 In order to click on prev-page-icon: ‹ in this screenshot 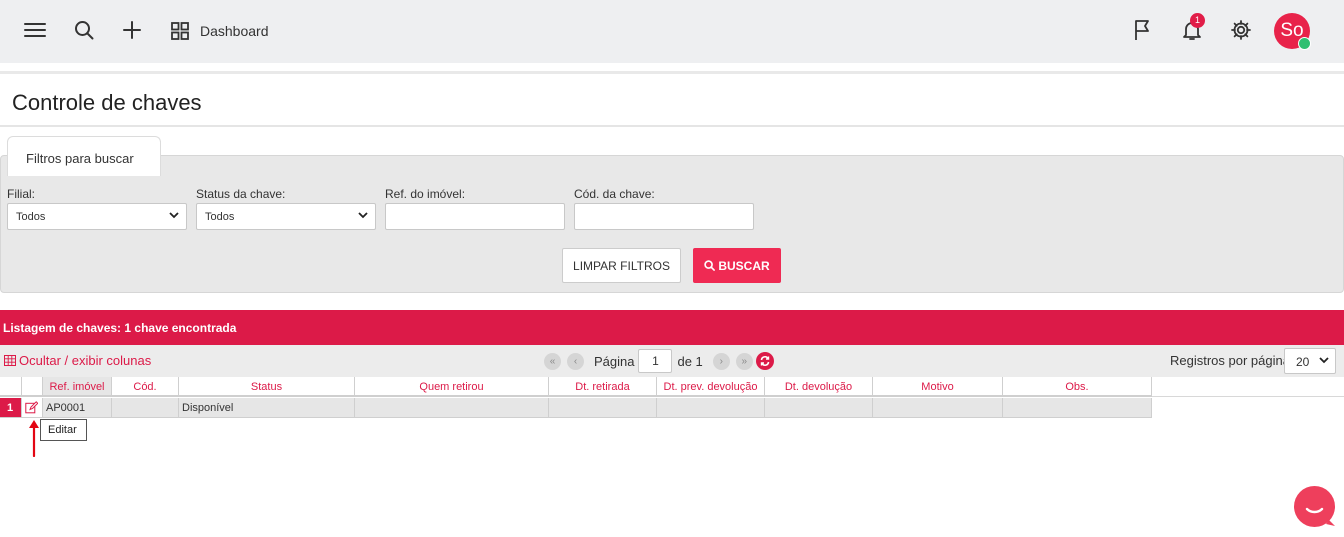, I will do `click(575, 361)`.